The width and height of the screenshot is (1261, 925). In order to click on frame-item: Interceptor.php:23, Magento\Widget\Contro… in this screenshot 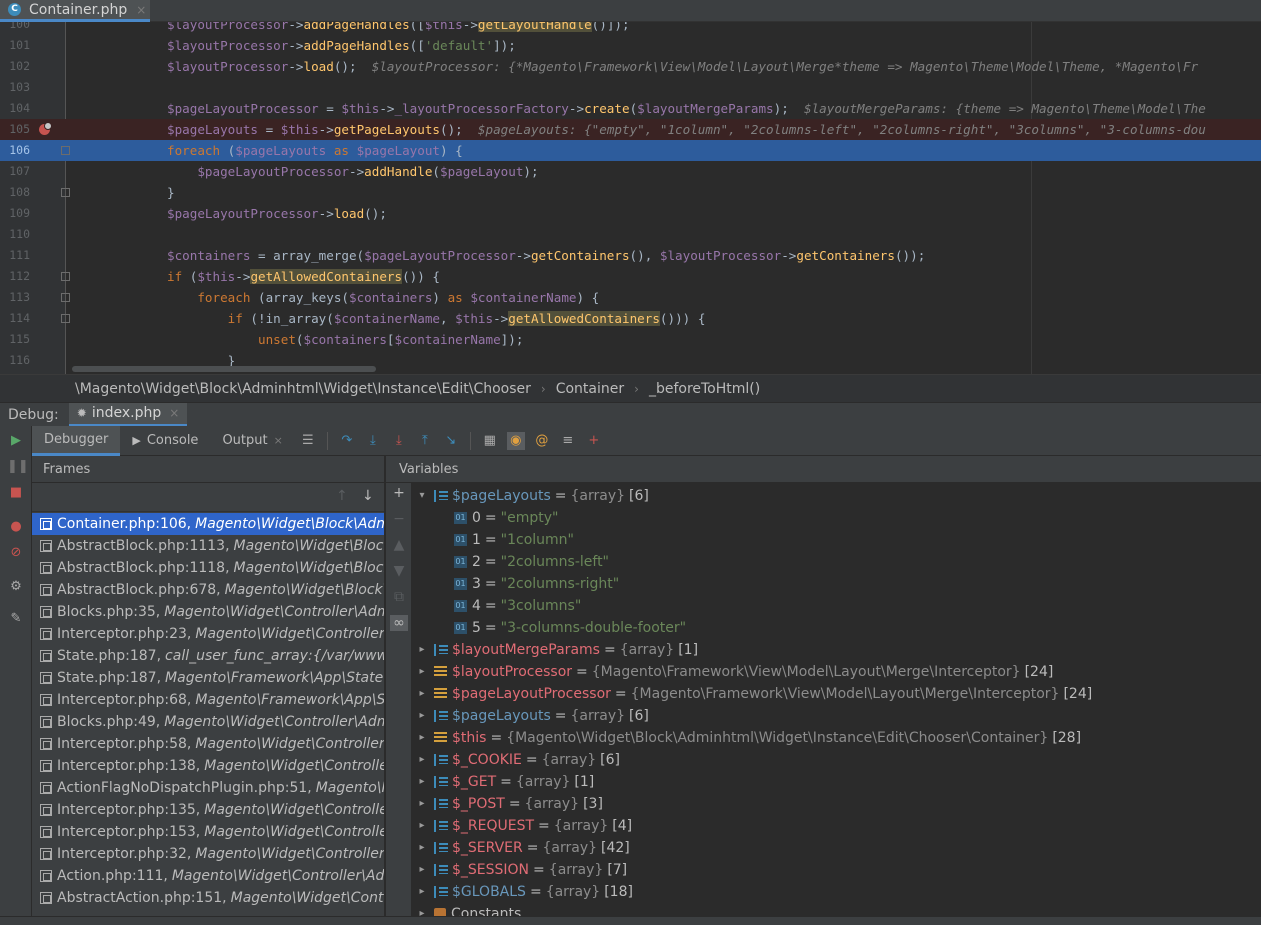, I will do `click(208, 634)`.